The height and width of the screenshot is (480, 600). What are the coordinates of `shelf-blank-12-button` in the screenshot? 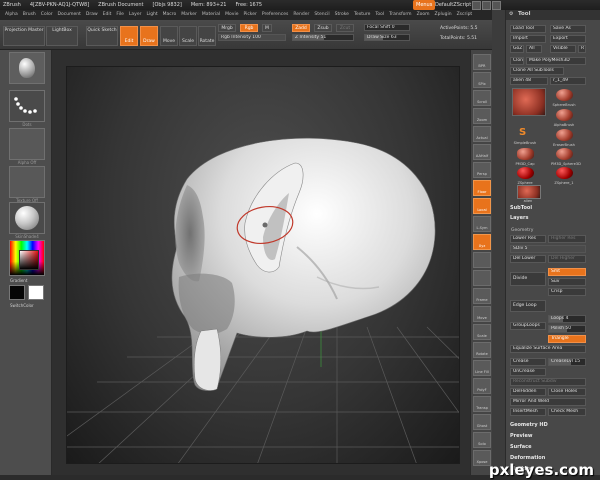 It's located at (482, 278).